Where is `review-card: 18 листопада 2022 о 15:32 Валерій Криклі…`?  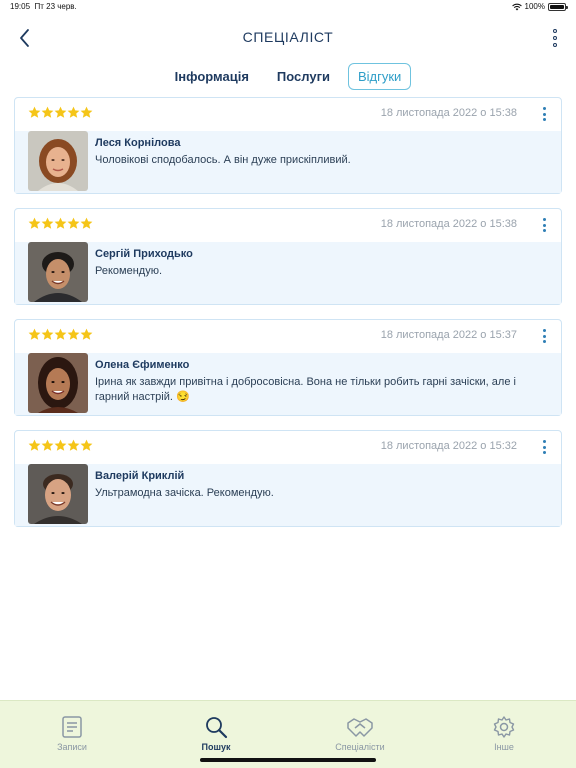
review-card: 18 листопада 2022 о 15:32 Валерій Криклі… is located at coordinates (288, 478).